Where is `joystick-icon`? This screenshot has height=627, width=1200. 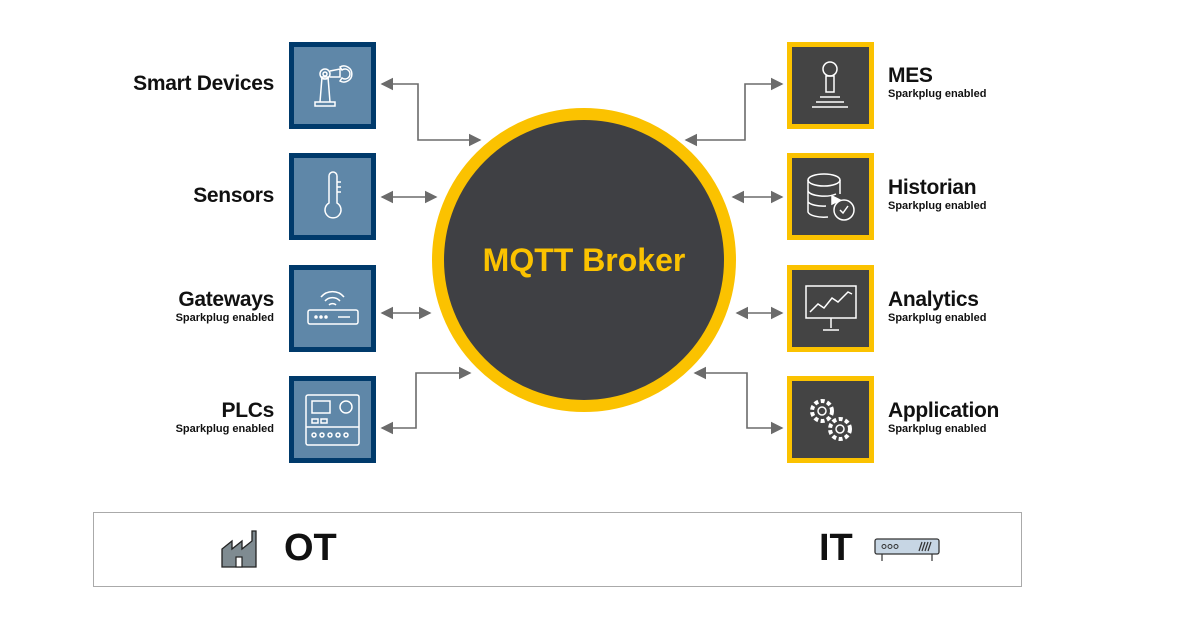
joystick-icon is located at coordinates (830, 84).